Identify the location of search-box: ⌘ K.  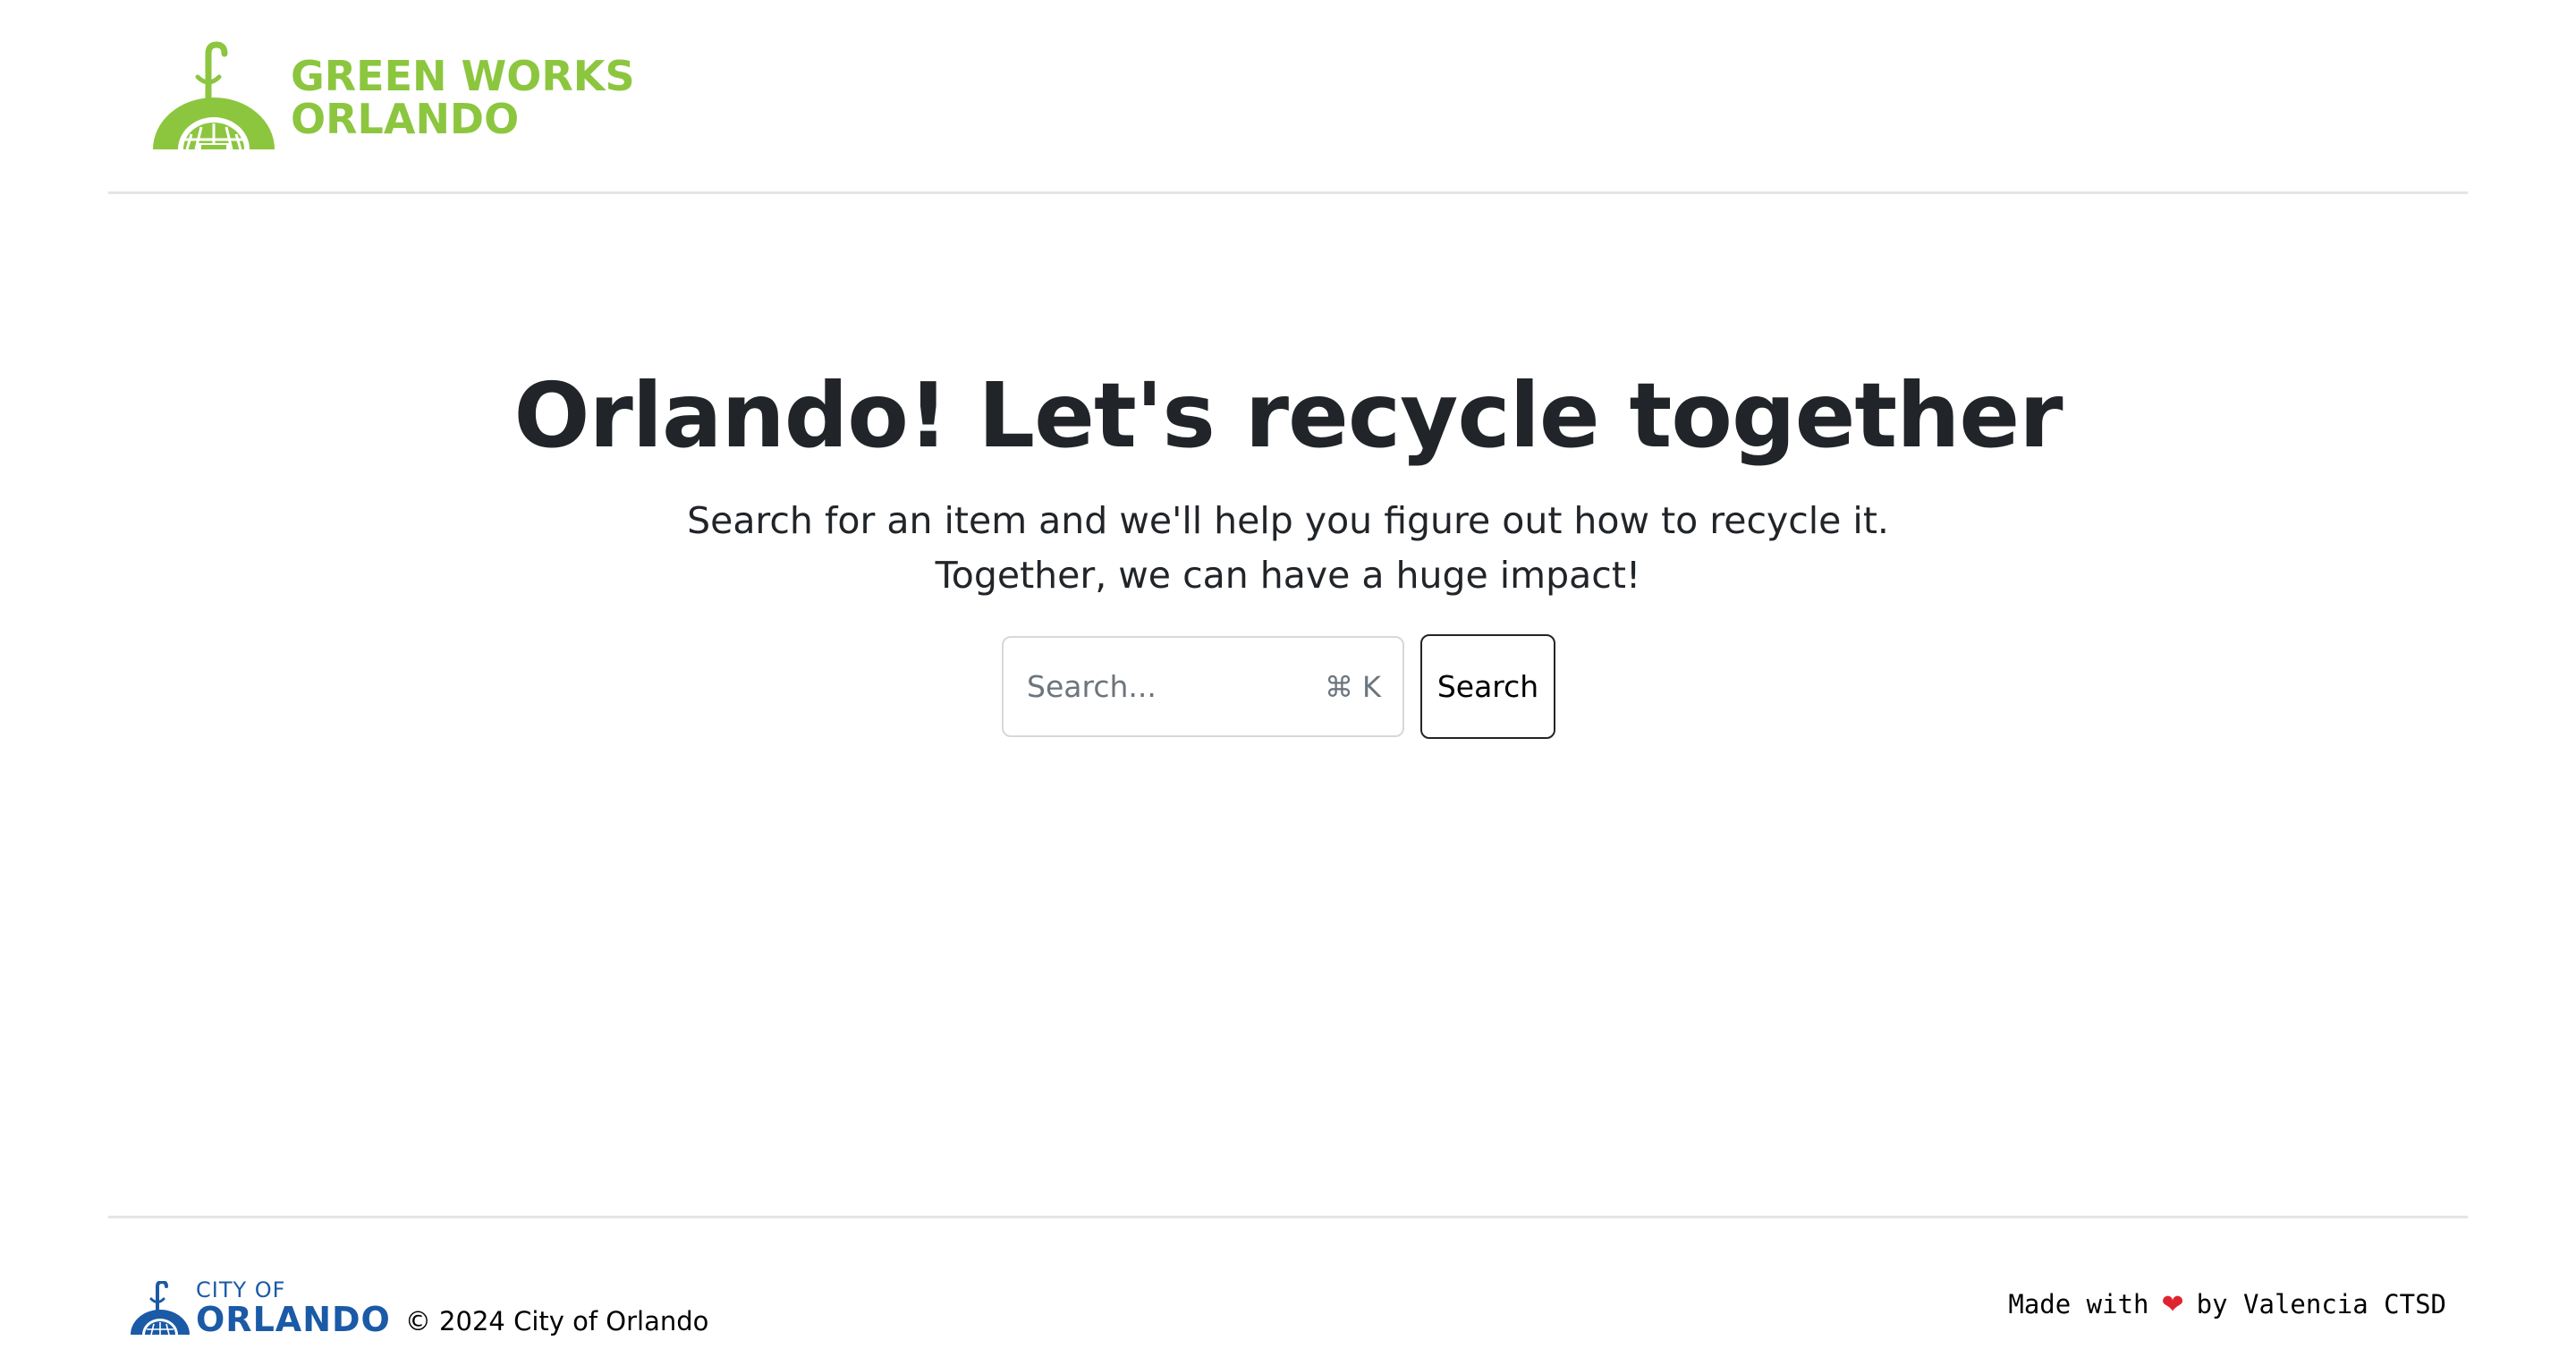
(1203, 686).